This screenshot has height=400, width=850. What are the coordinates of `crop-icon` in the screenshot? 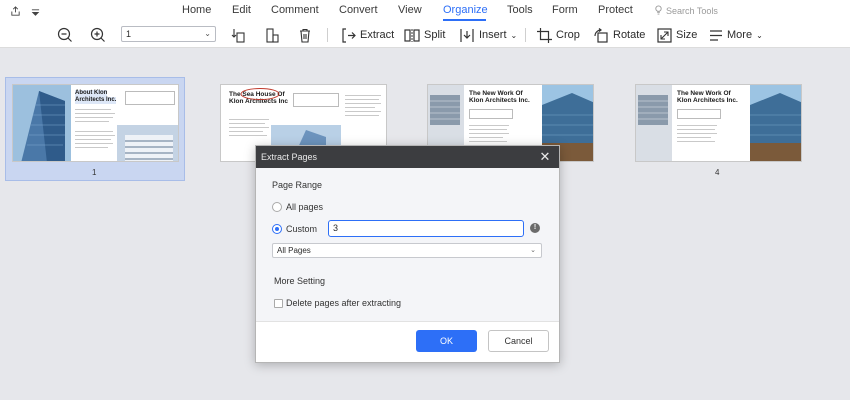 It's located at (544, 35).